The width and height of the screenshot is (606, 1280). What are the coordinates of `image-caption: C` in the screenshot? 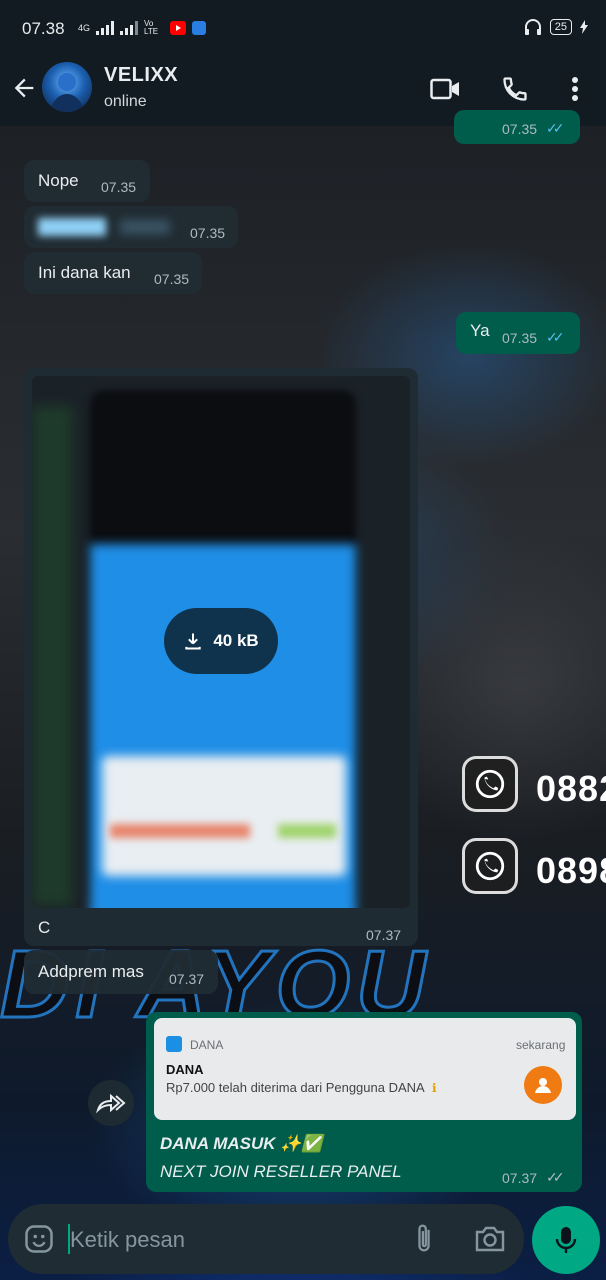 It's located at (44, 927).